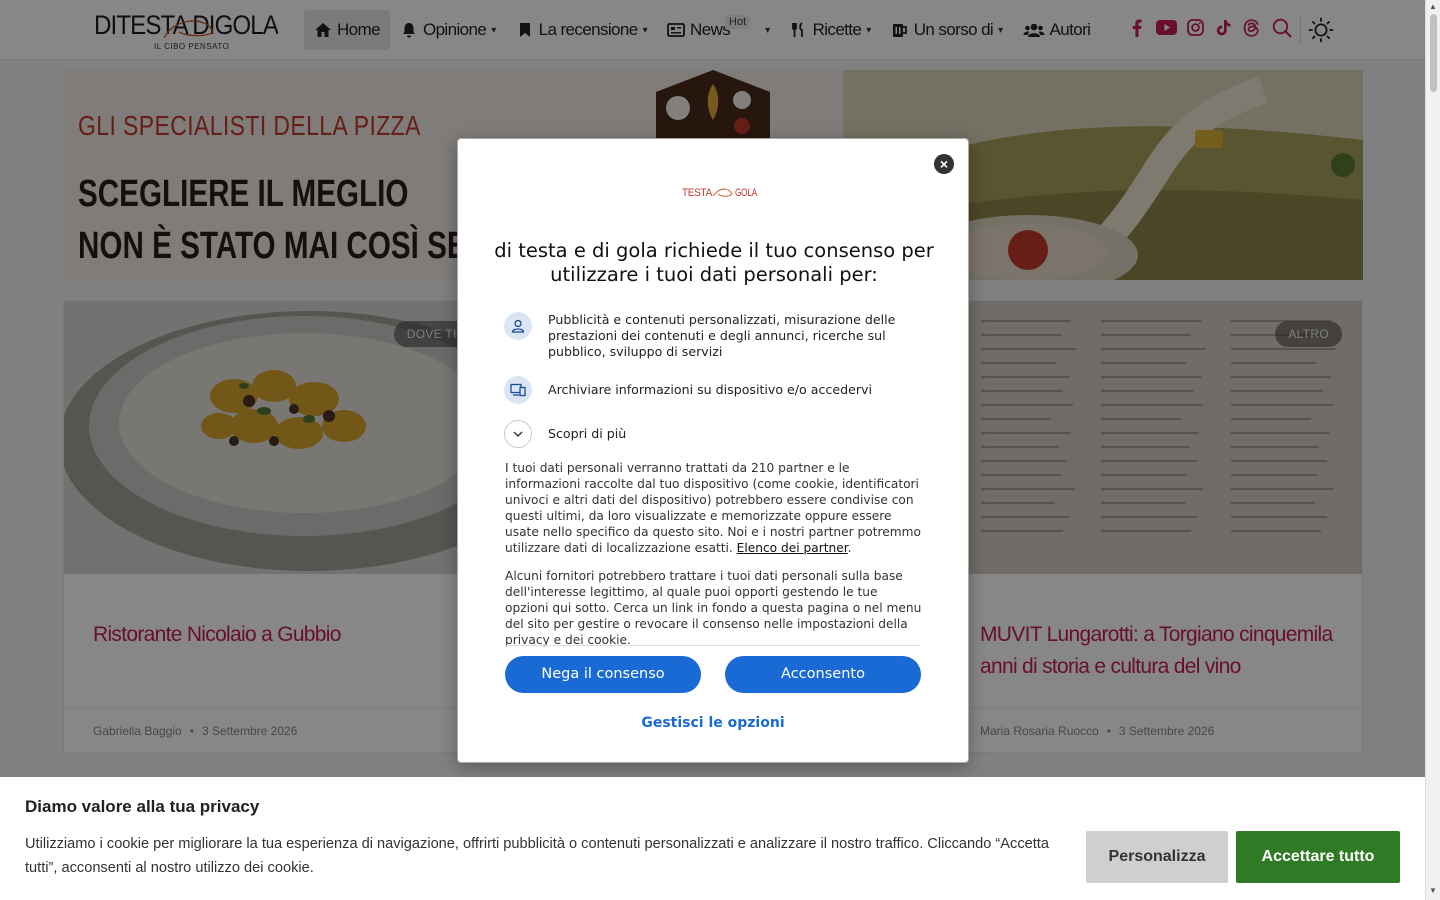 The height and width of the screenshot is (900, 1440). Describe the element at coordinates (1157, 857) in the screenshot. I see `customize-button: Personalizza` at that location.